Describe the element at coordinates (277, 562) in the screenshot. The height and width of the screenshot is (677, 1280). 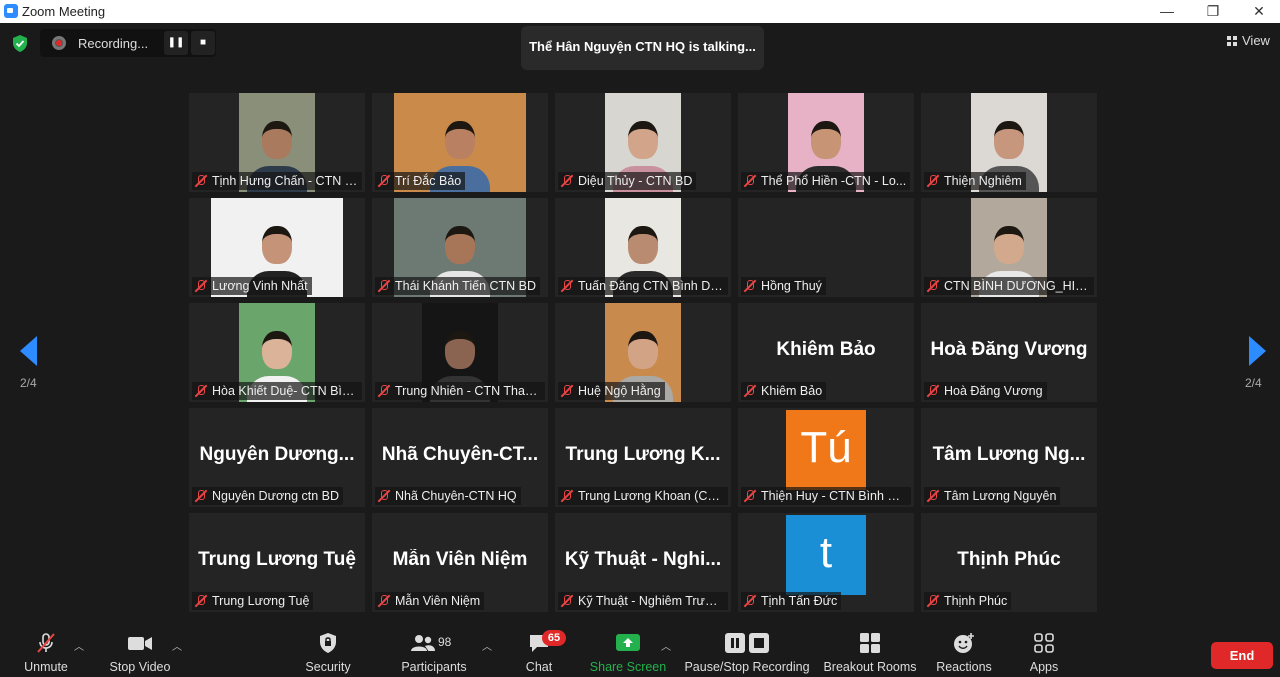
I see `participant-tile: Trung Lương Tuệ Trung Lương Tuệ` at that location.